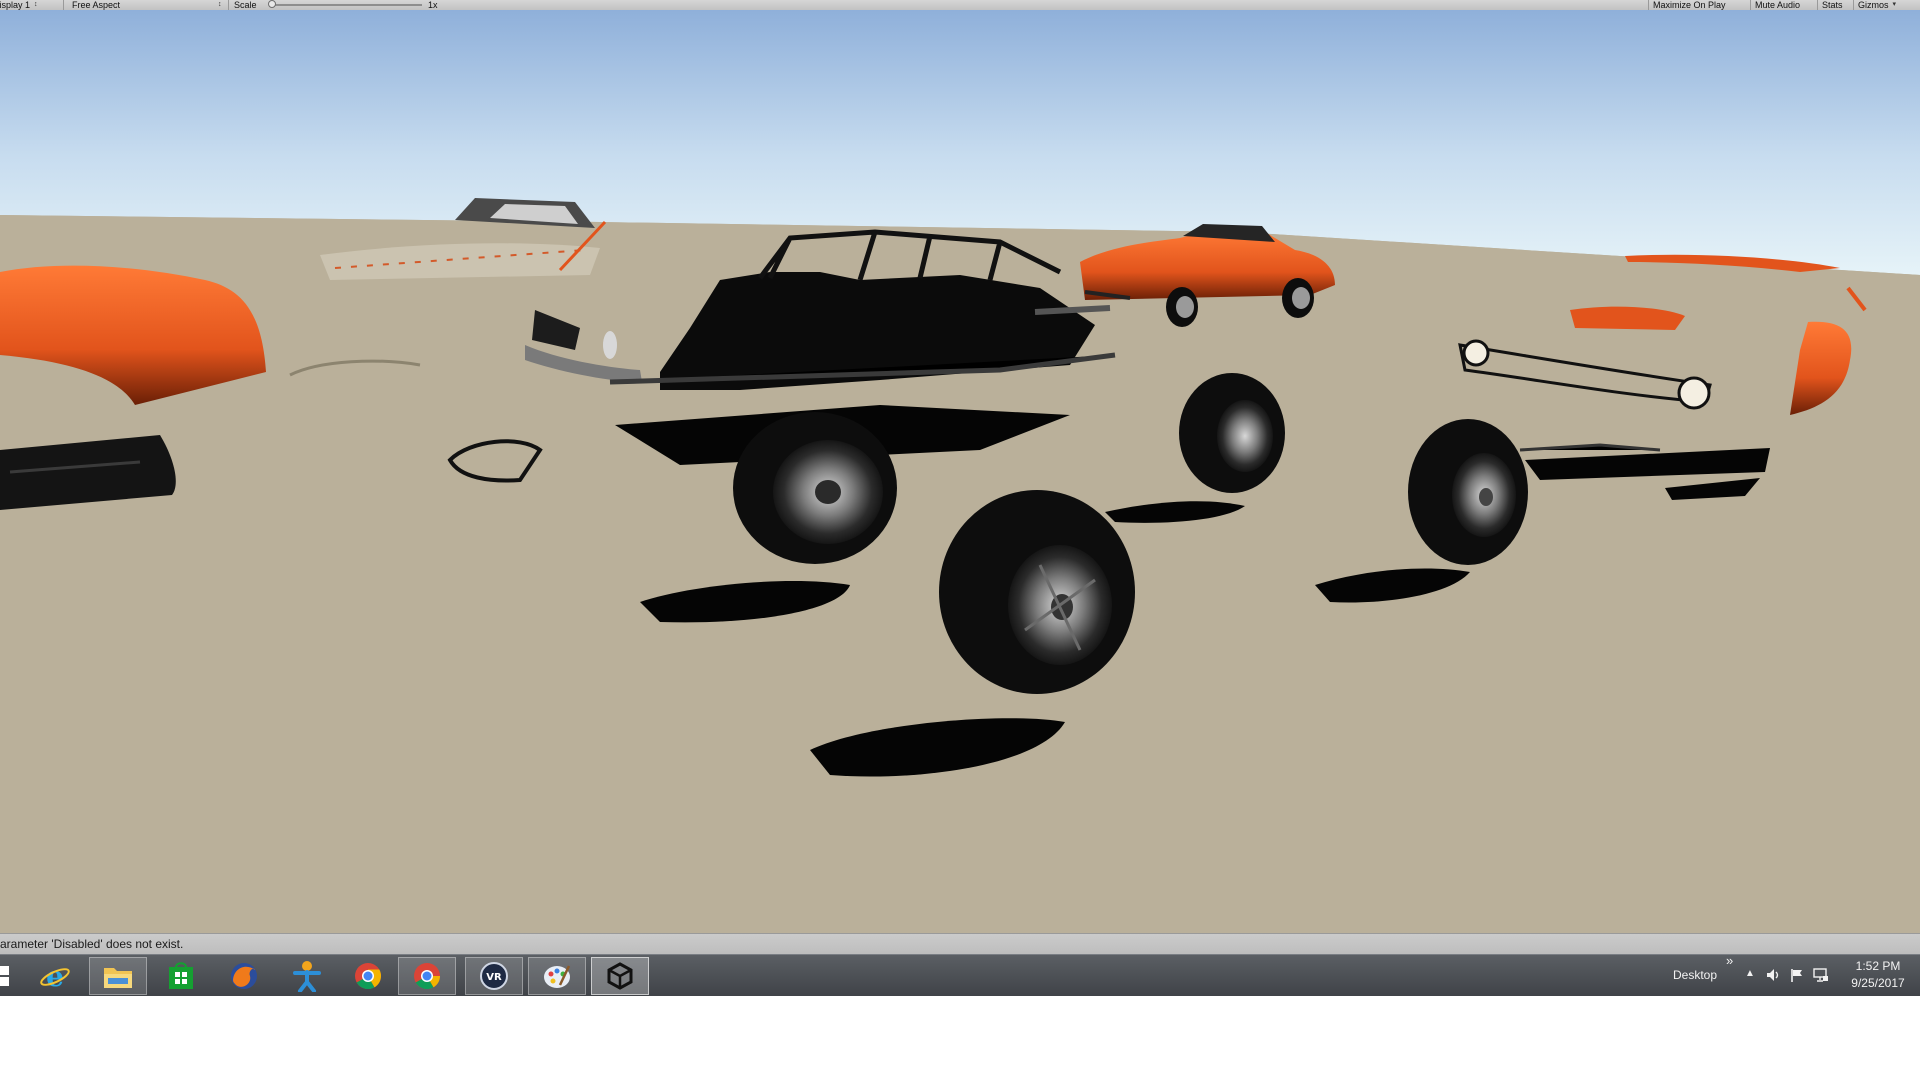 The image size is (1920, 1080). I want to click on folder-icon, so click(118, 978).